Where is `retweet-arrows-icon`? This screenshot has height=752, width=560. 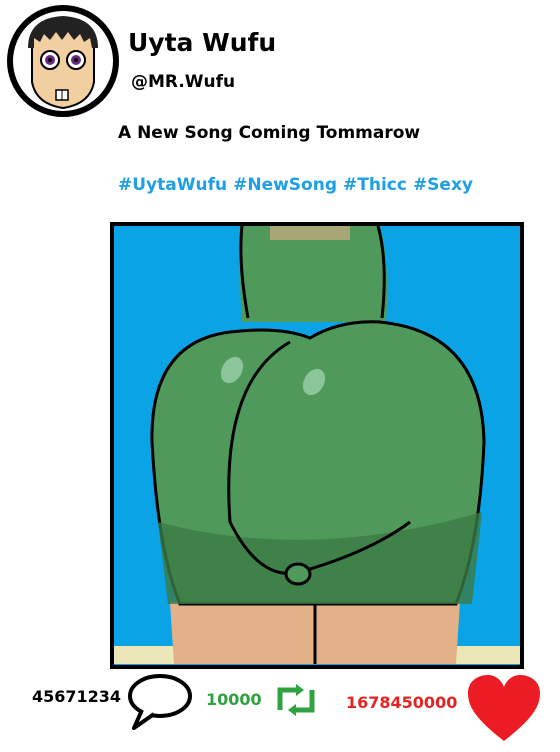 retweet-arrows-icon is located at coordinates (296, 700).